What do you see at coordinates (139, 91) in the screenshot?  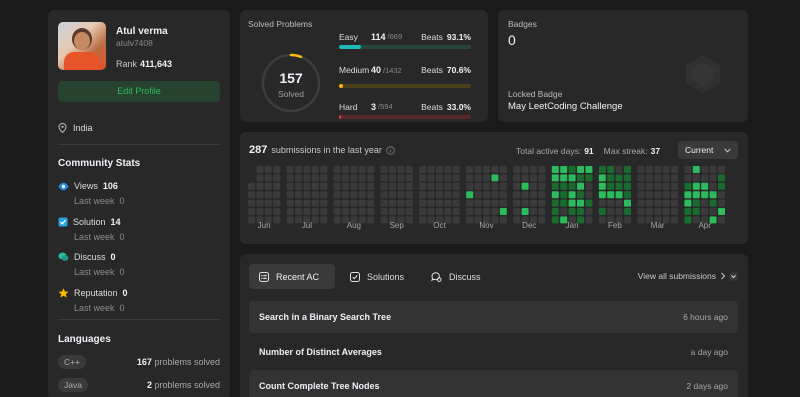 I see `edit-profile-button: Edit Profile` at bounding box center [139, 91].